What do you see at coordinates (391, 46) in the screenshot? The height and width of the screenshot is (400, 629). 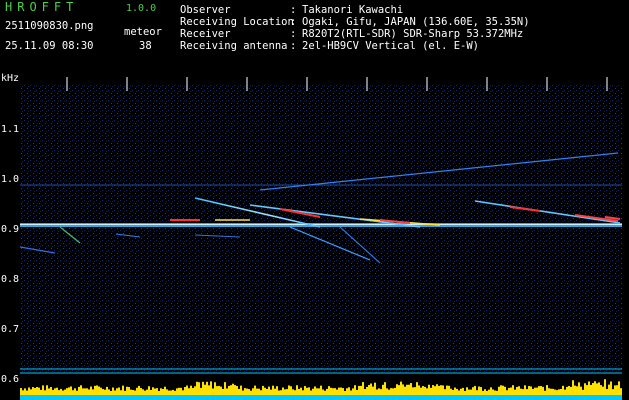 I see `antenna-value: 2el-HB9CV Vertical (el. E-W)` at bounding box center [391, 46].